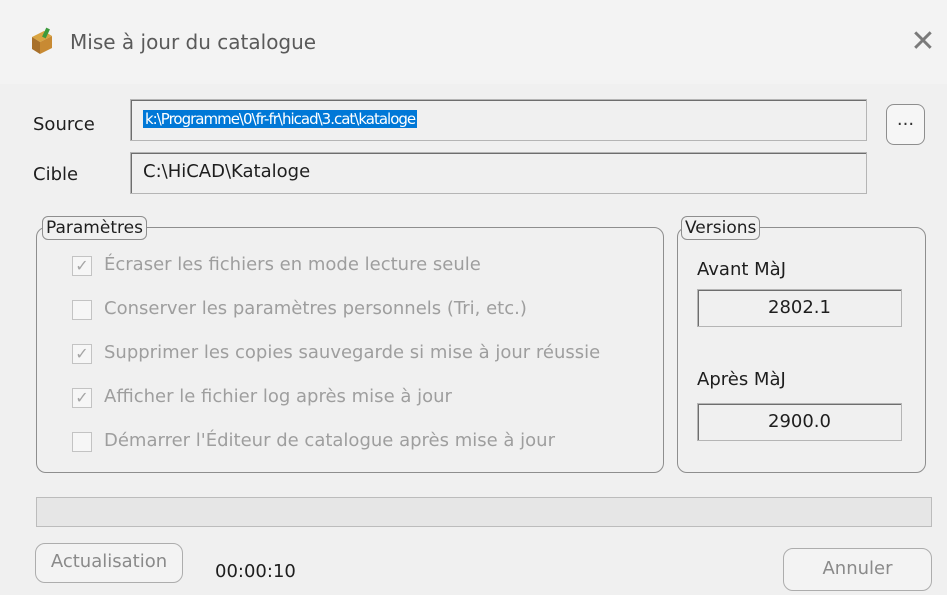 The image size is (947, 595). I want to click on cancel-button: Annuler, so click(857, 569).